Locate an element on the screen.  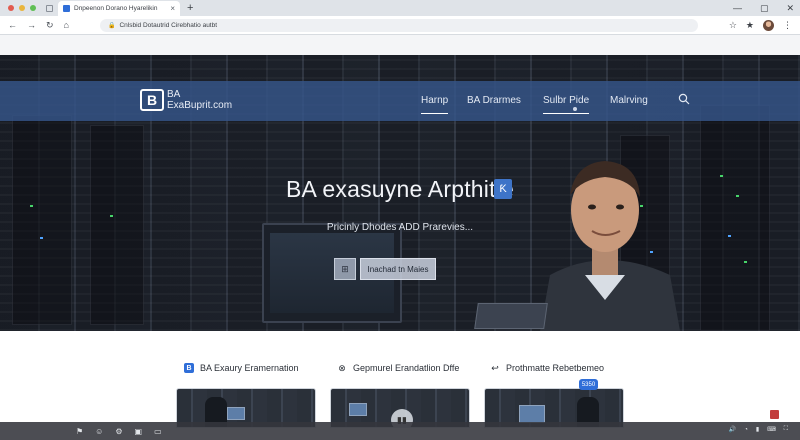
forward-arrow-icon: → is located at coordinates (31, 25).